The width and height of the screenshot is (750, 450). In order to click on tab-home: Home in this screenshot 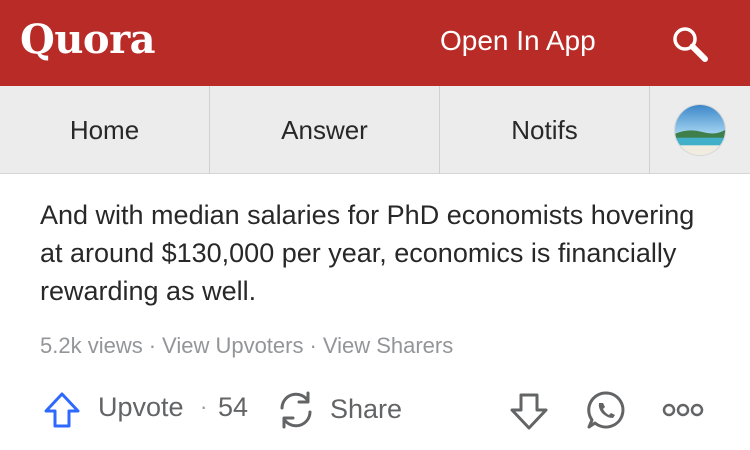, I will do `click(105, 130)`.